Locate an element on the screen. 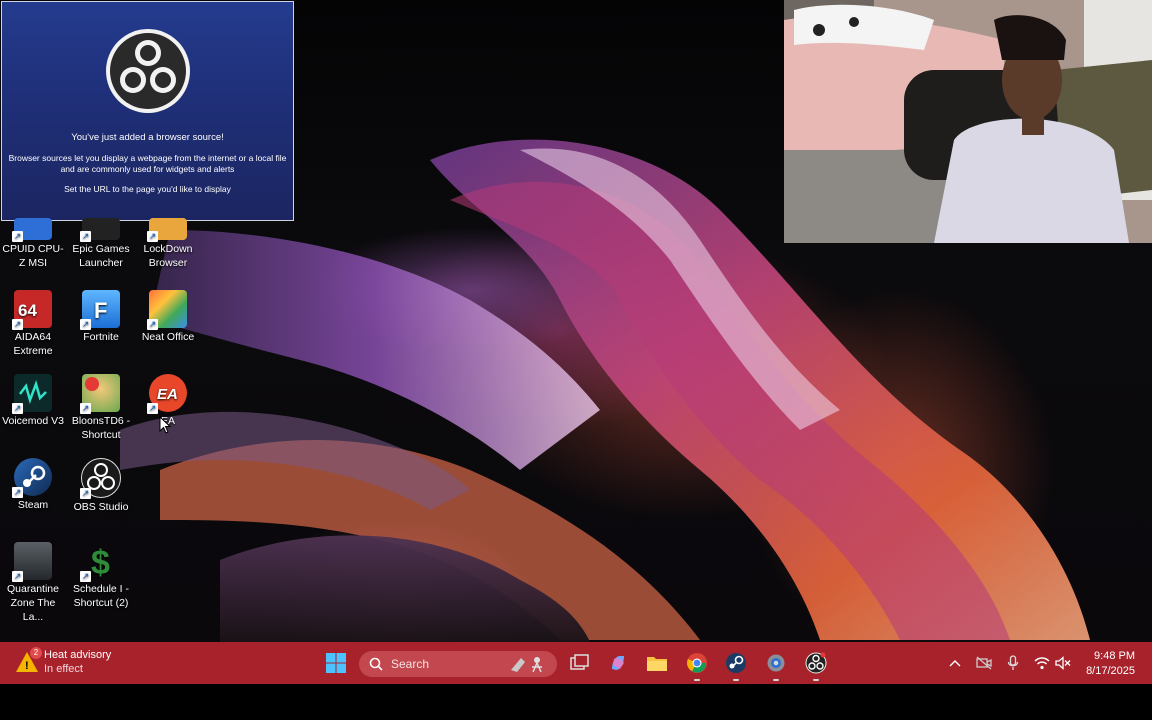 Image resolution: width=1152 pixels, height=720 pixels. desktop-icon-cpuz: ↗ CPUID CPU-Z MSI is located at coordinates (33, 244).